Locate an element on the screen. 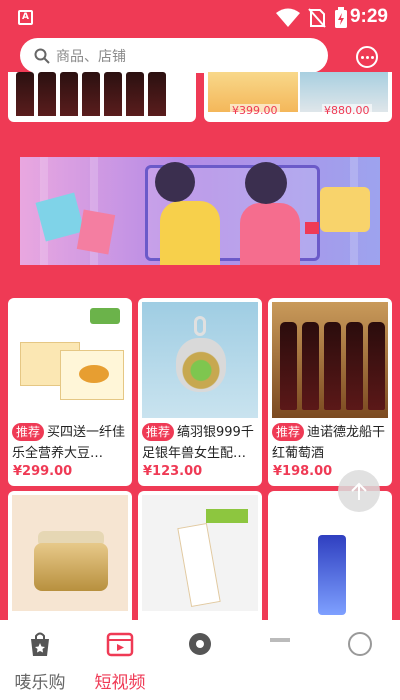 This screenshot has width=400, height=700. circle-icon is located at coordinates (200, 644).